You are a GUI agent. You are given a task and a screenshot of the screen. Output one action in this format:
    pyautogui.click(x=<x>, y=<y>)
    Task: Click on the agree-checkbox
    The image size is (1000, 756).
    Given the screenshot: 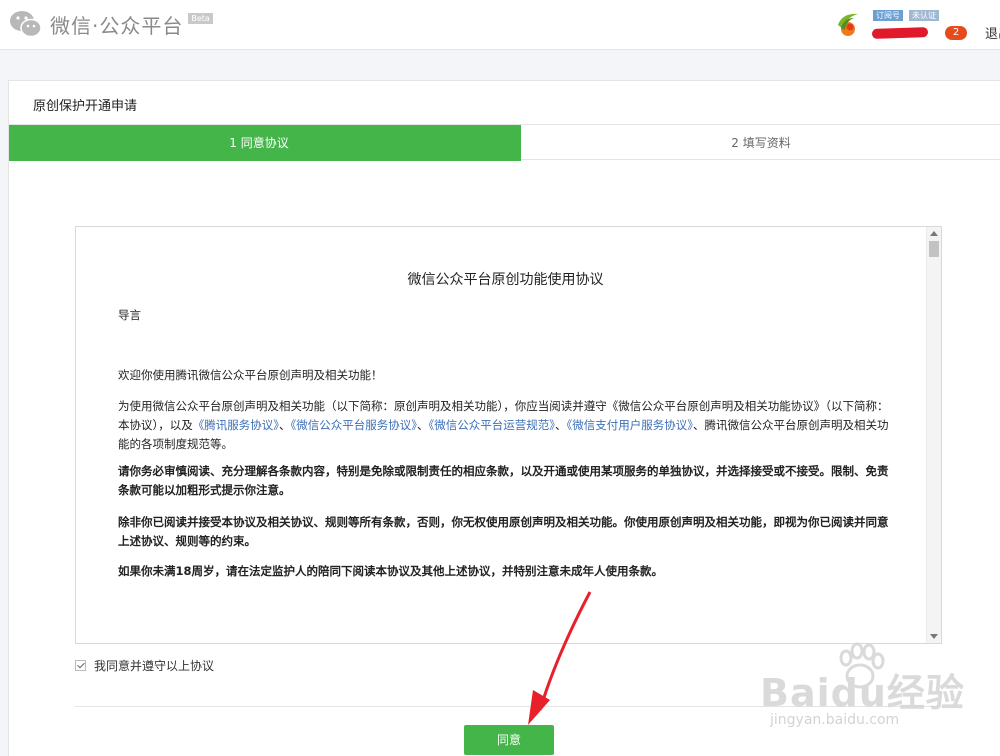 What is the action you would take?
    pyautogui.click(x=80, y=665)
    